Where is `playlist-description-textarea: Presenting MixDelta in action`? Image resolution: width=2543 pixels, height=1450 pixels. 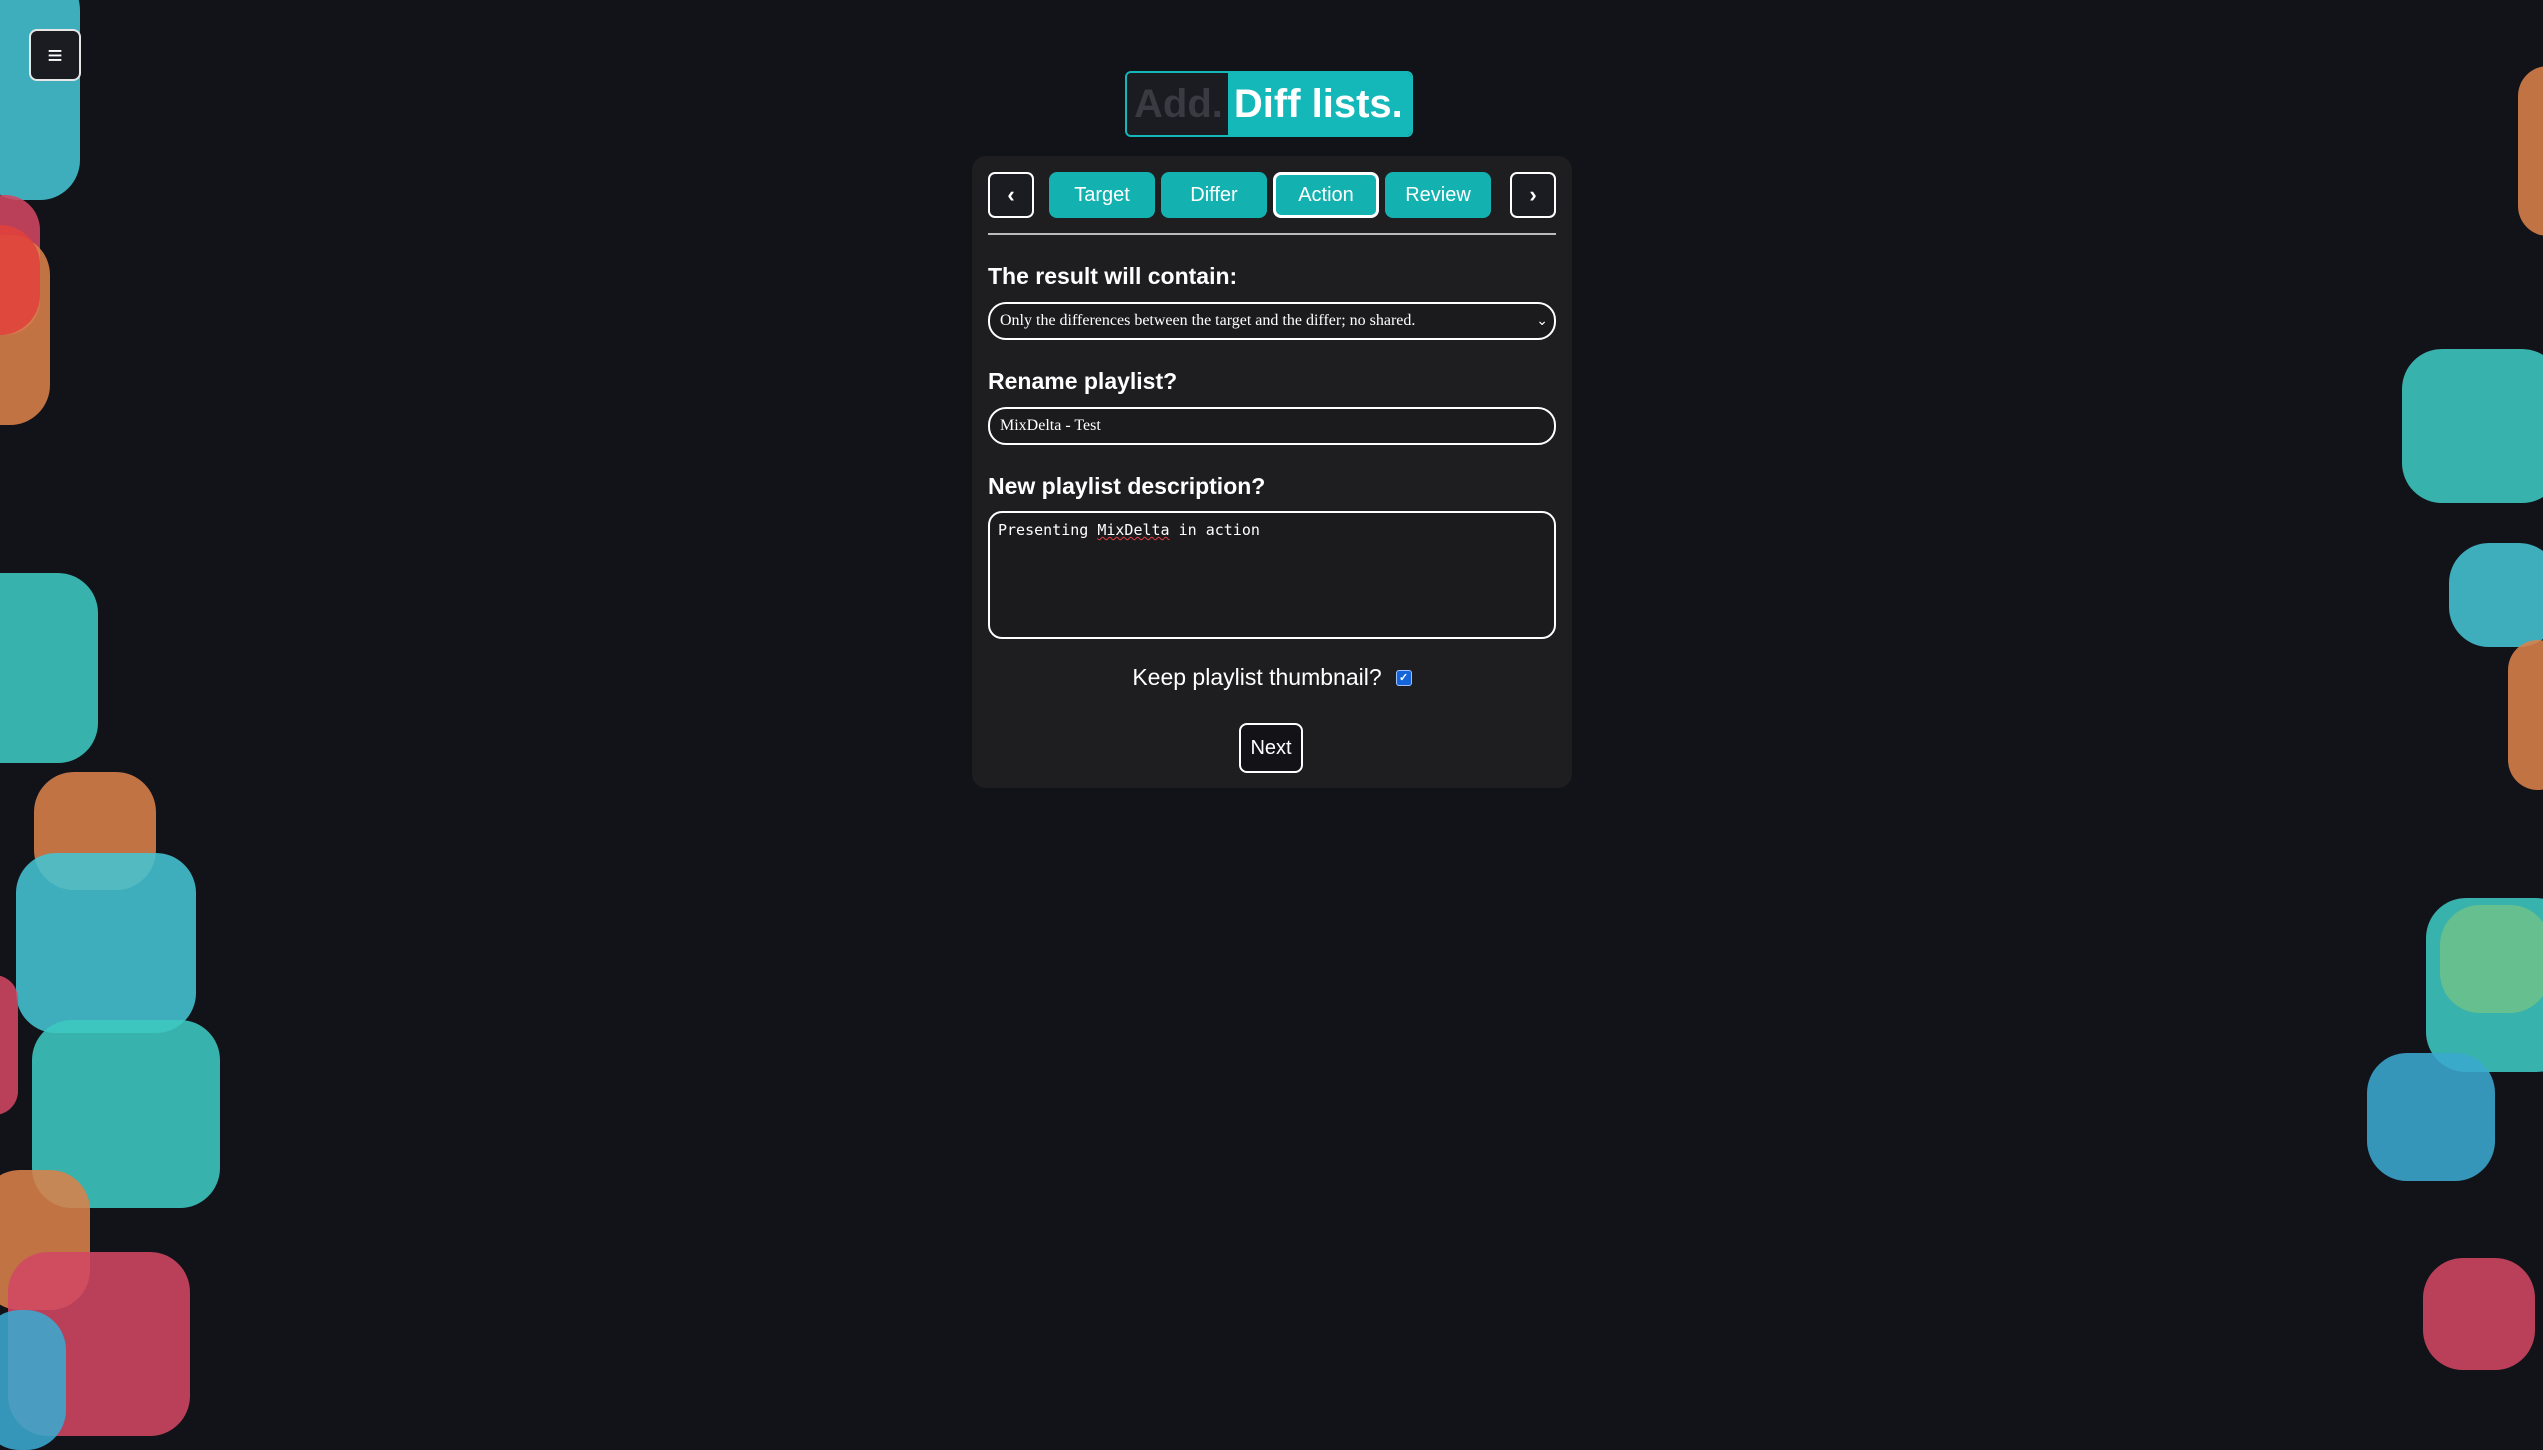 playlist-description-textarea: Presenting MixDelta in action is located at coordinates (1272, 575).